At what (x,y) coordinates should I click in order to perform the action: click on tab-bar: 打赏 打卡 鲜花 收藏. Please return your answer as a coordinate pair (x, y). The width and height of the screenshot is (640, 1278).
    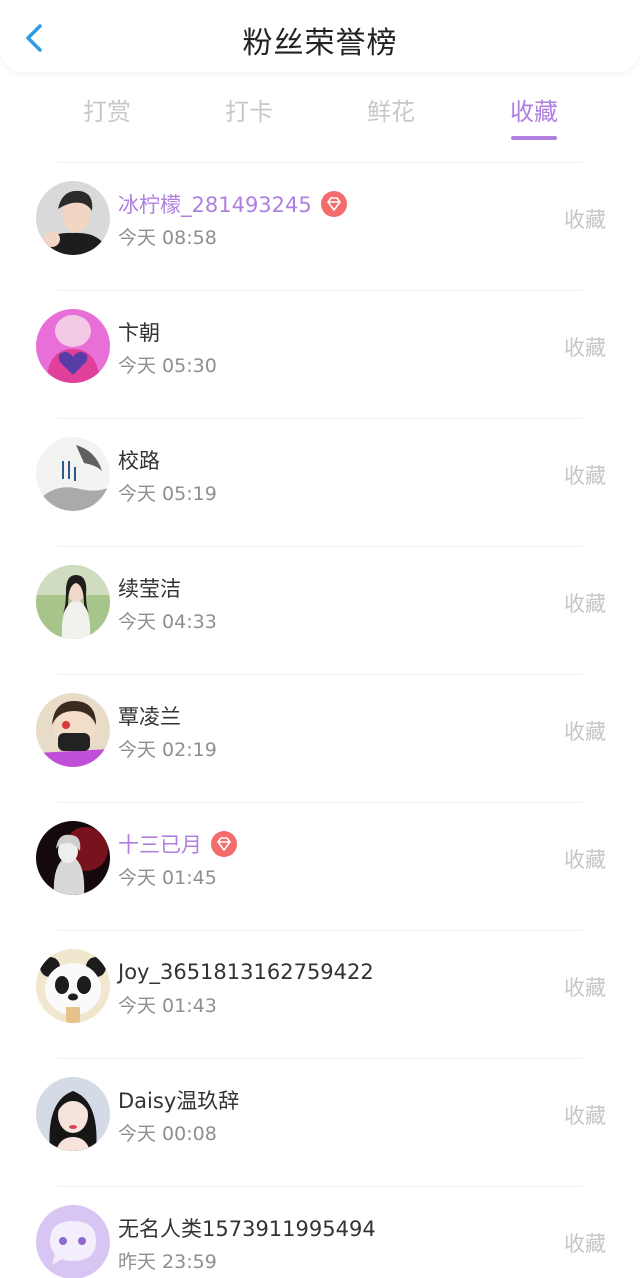
    Looking at the image, I should click on (320, 117).